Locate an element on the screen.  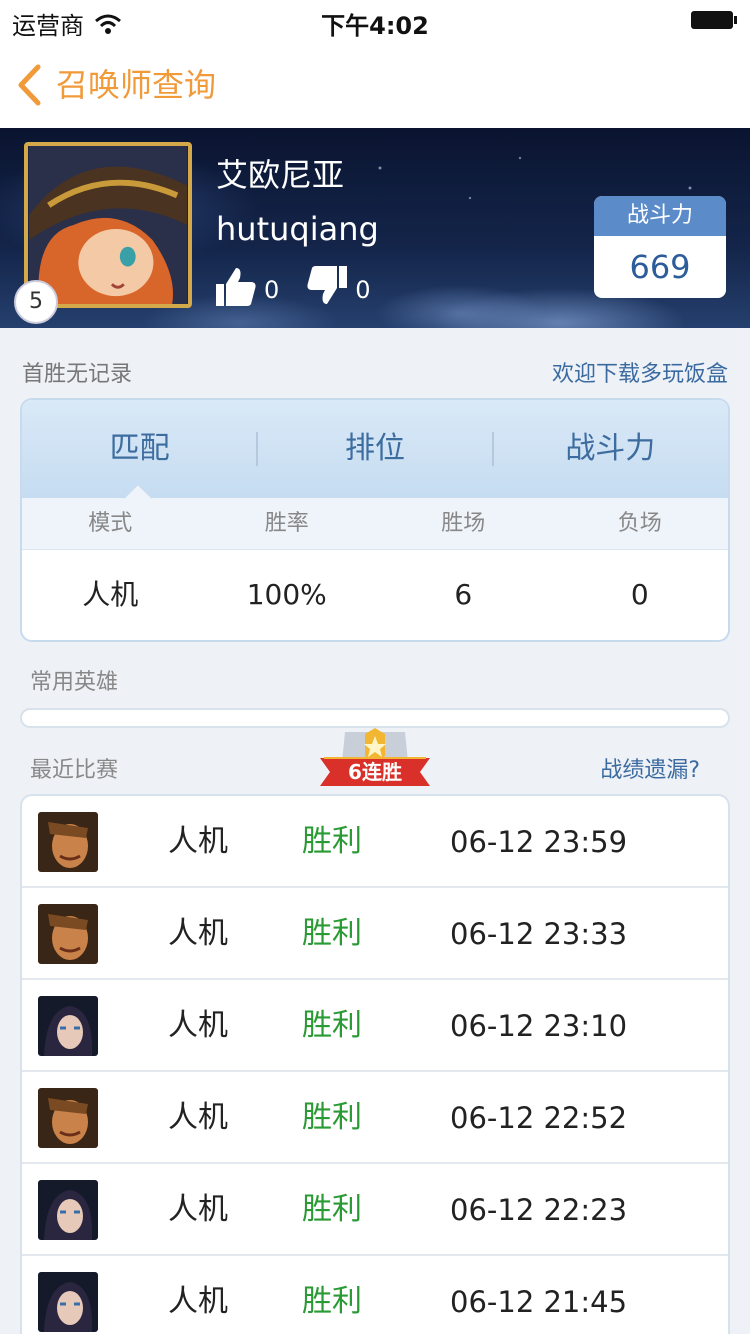
status-time: 下午4:02 is located at coordinates (375, 26).